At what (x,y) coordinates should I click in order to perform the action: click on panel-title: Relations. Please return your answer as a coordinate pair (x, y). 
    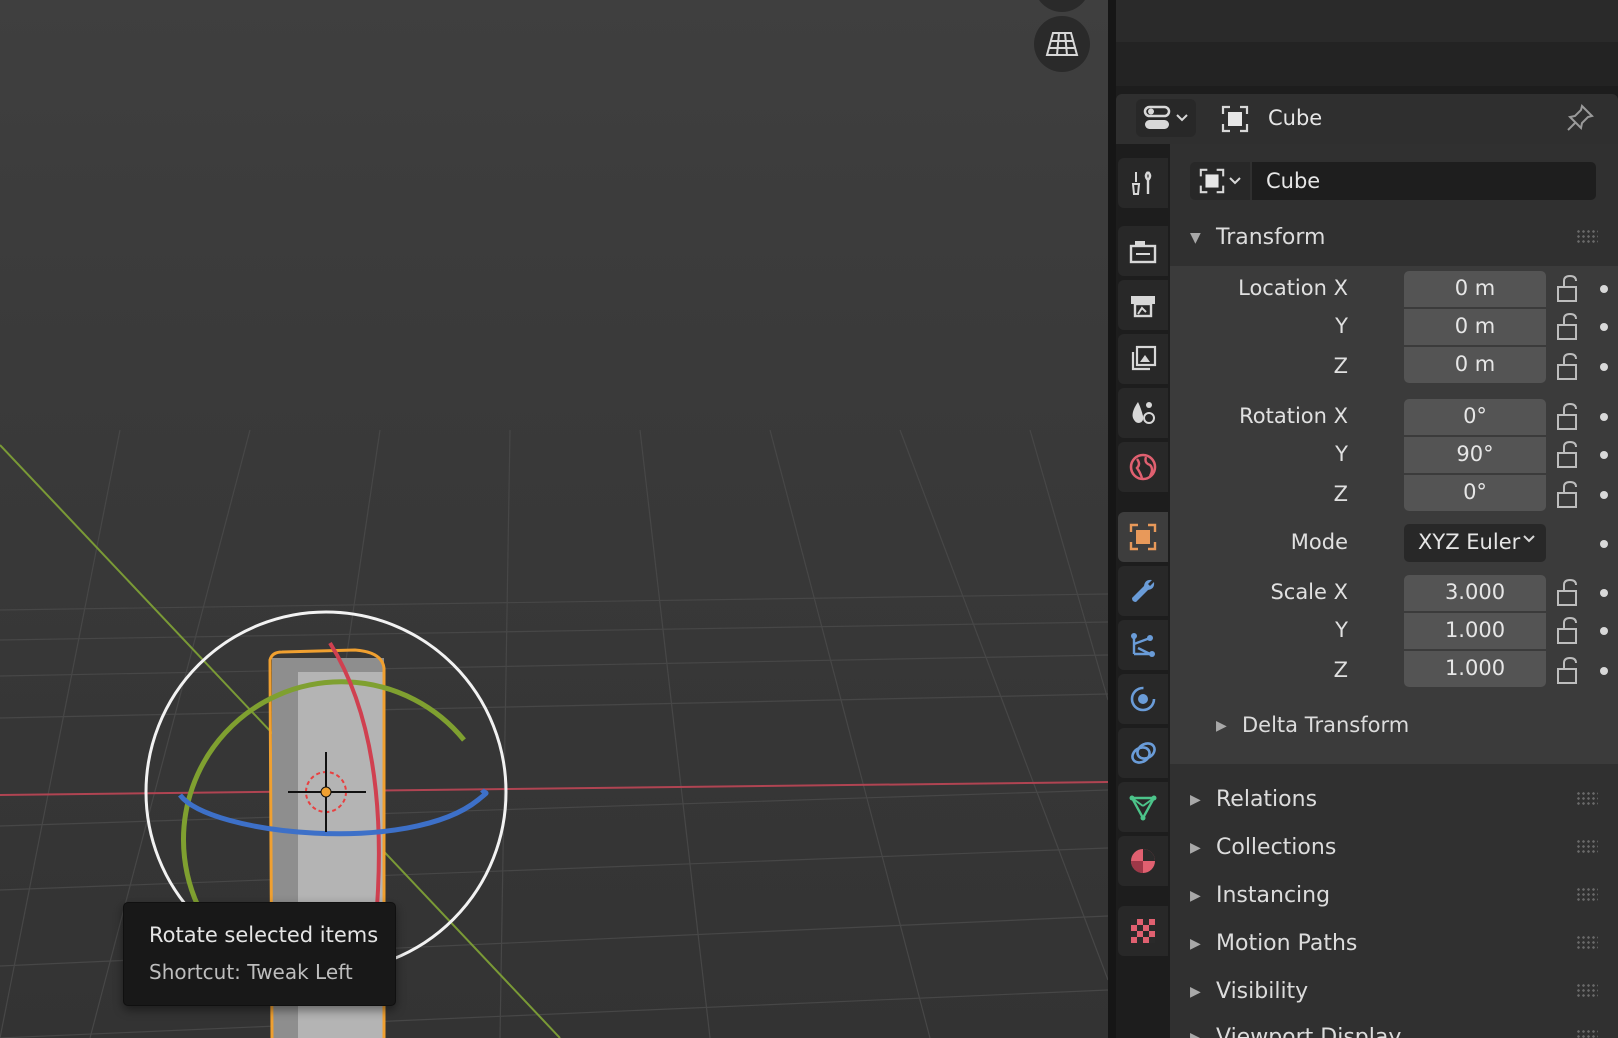
    Looking at the image, I should click on (1267, 799).